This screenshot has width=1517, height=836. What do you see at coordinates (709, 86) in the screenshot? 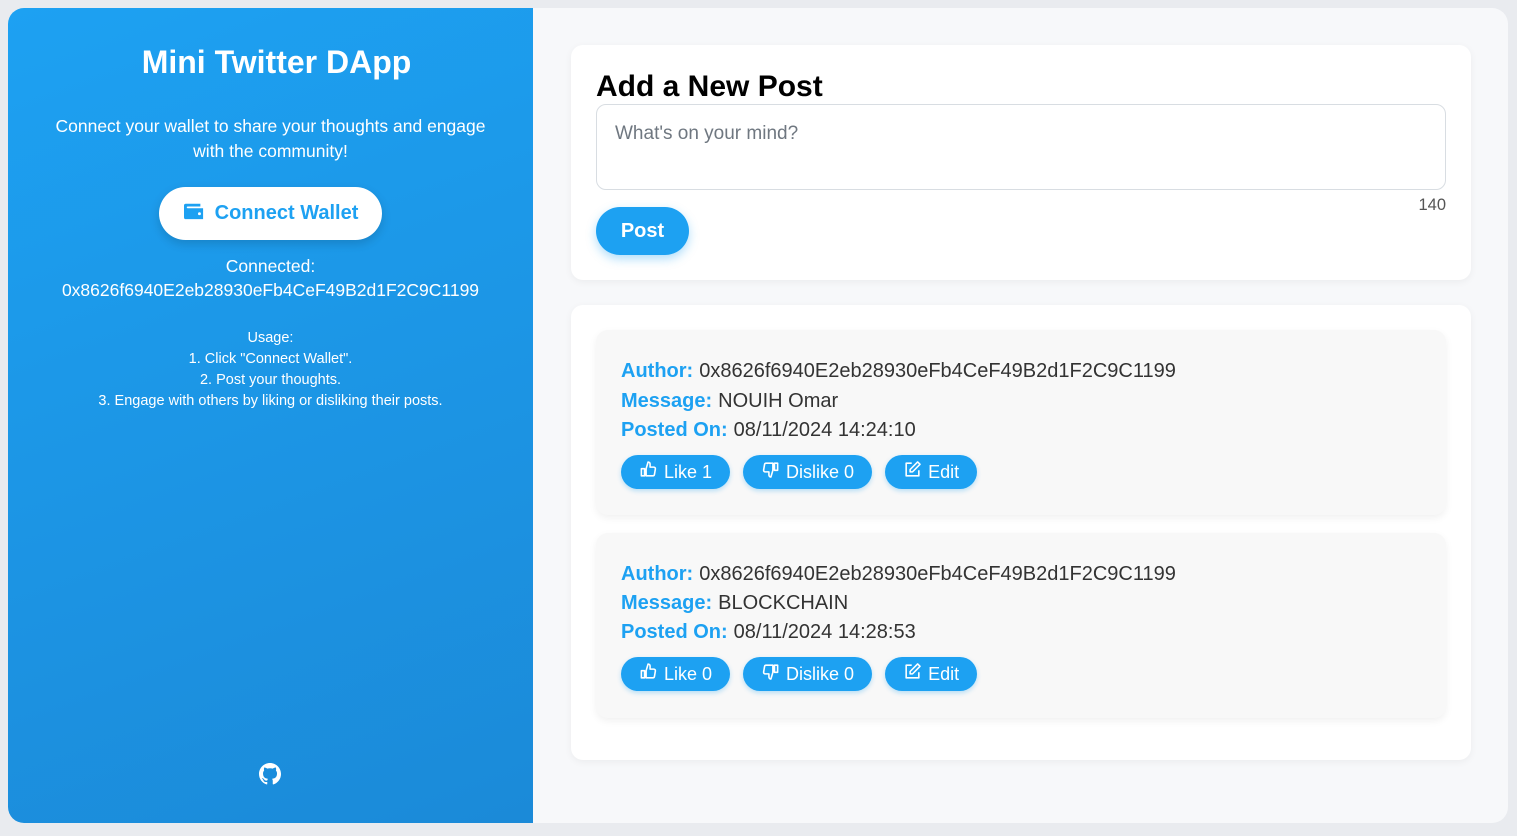
I see `new-post-heading: Add a New Post` at bounding box center [709, 86].